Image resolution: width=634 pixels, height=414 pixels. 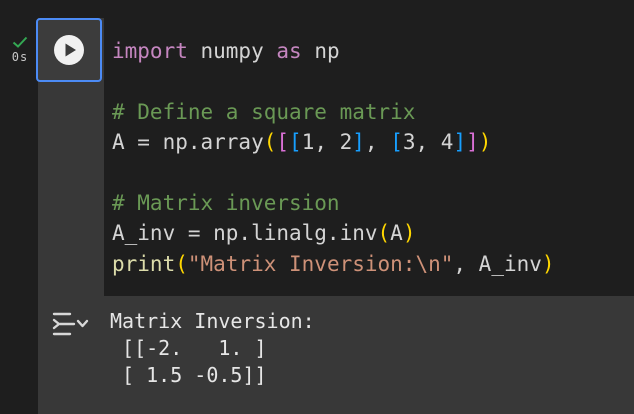 I want to click on check-icon, so click(x=20, y=42).